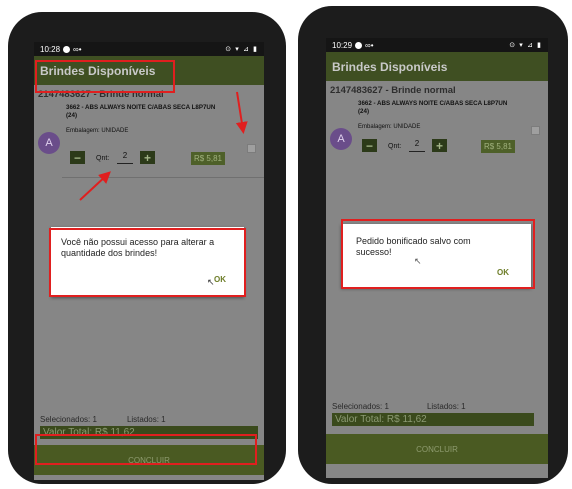 Image resolution: width=572 pixels, height=489 pixels. What do you see at coordinates (241, 112) in the screenshot?
I see `arrow-to-checkbox-icon` at bounding box center [241, 112].